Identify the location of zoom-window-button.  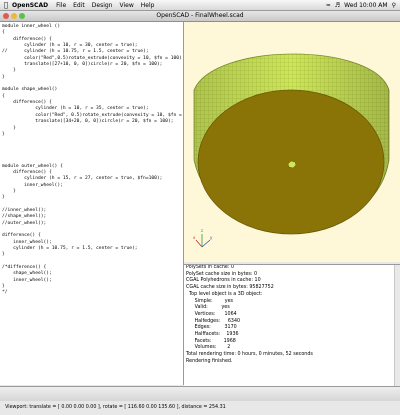
(22, 16).